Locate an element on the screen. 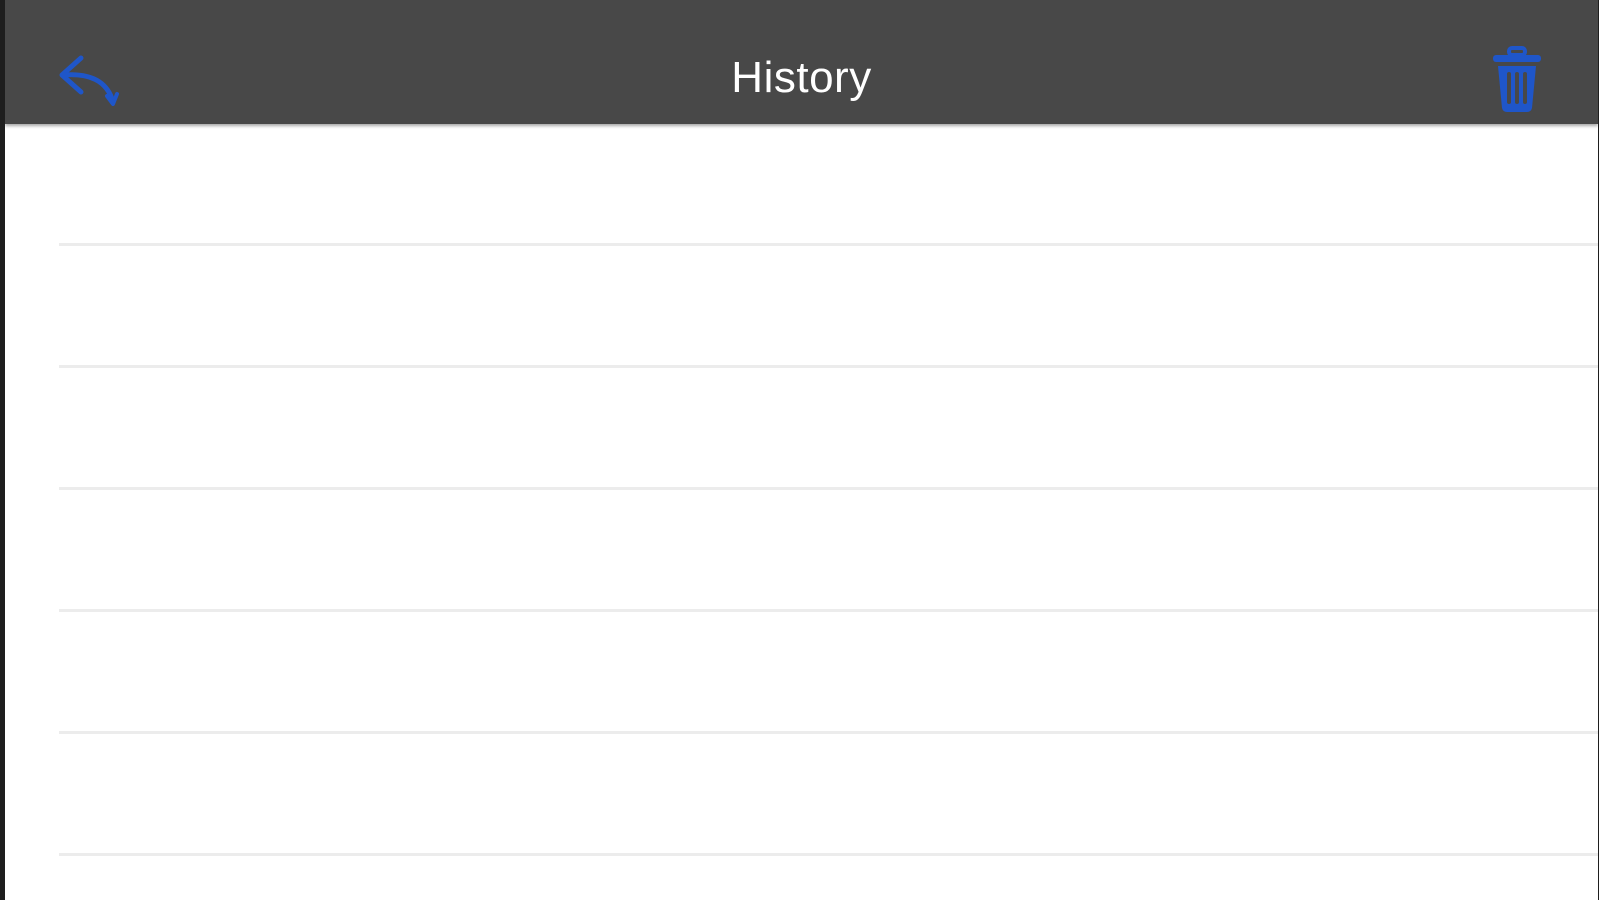  trash-icon is located at coordinates (1517, 80).